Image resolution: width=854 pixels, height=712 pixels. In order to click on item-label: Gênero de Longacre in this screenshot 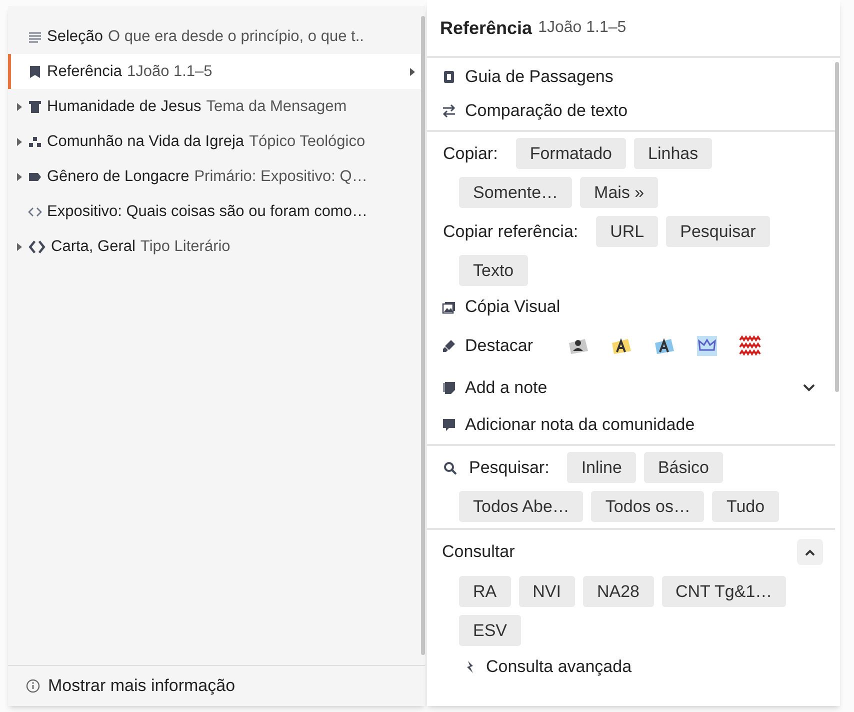, I will do `click(118, 176)`.